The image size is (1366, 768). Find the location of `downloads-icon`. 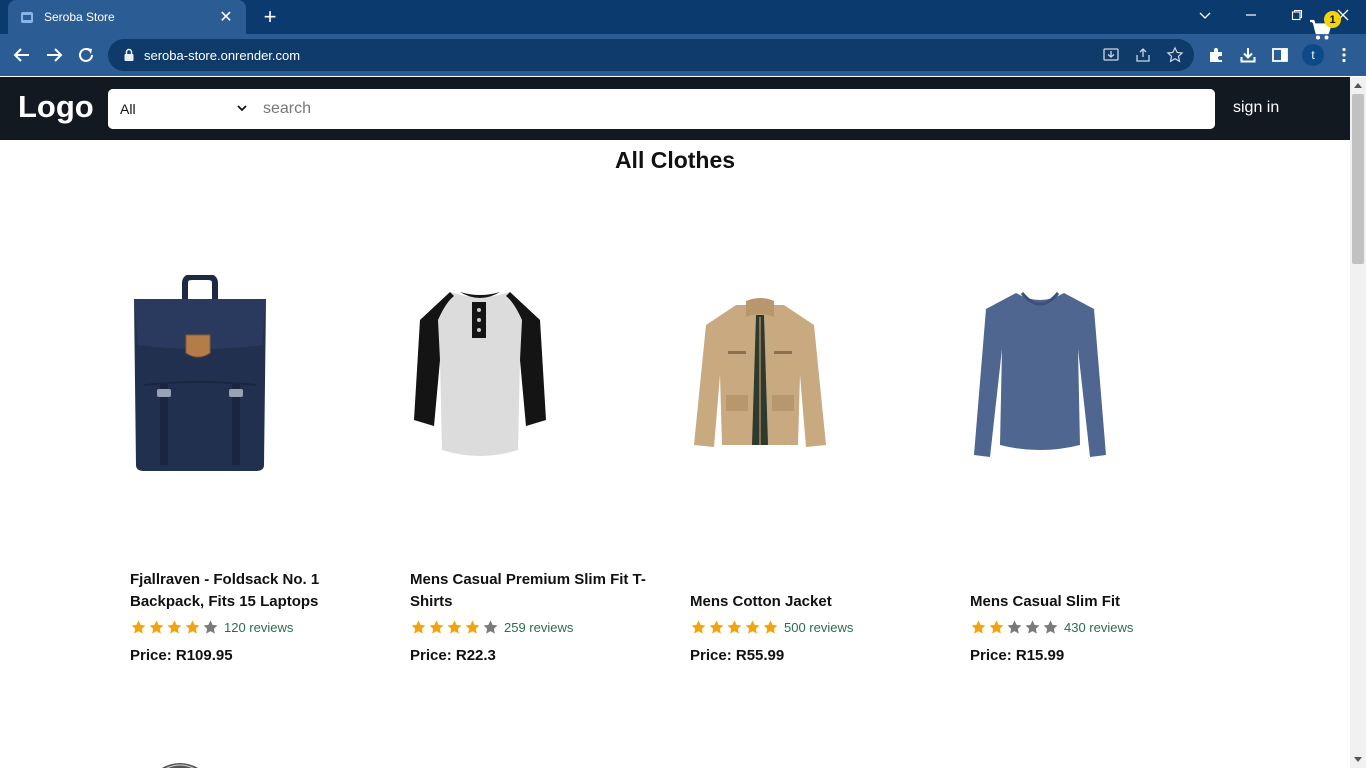

downloads-icon is located at coordinates (1248, 55).